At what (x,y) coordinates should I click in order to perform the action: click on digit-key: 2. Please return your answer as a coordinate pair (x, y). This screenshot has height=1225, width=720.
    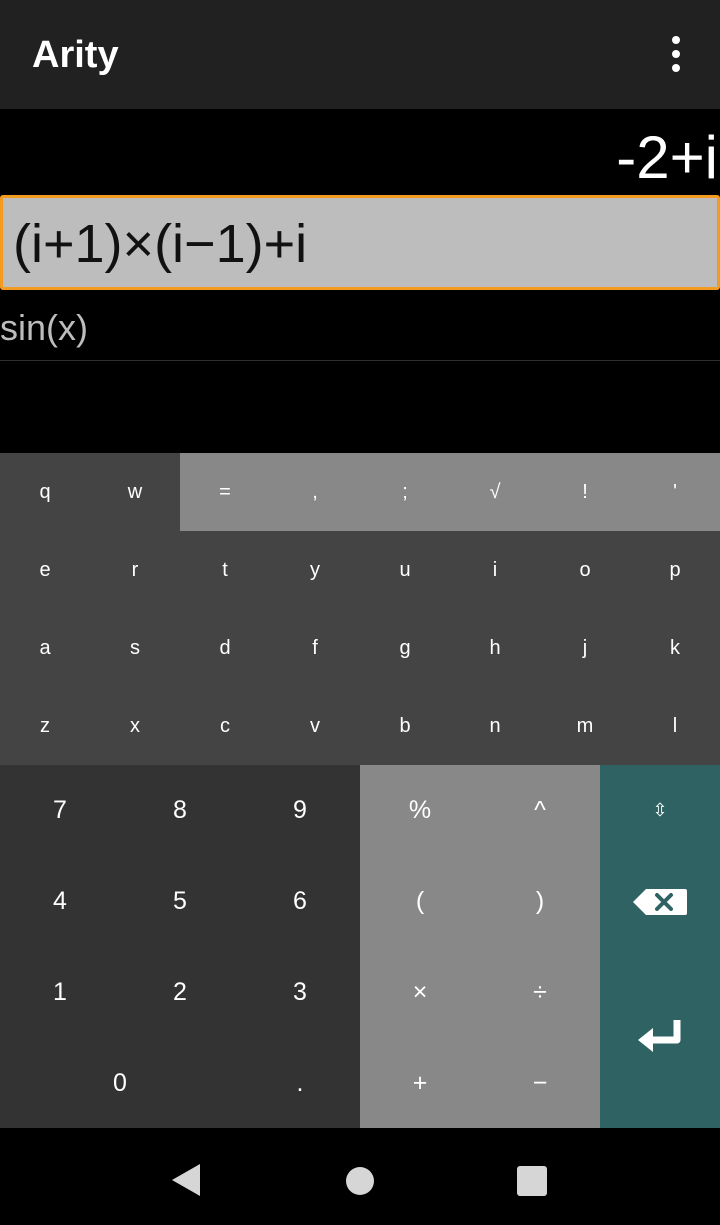
    Looking at the image, I should click on (180, 992).